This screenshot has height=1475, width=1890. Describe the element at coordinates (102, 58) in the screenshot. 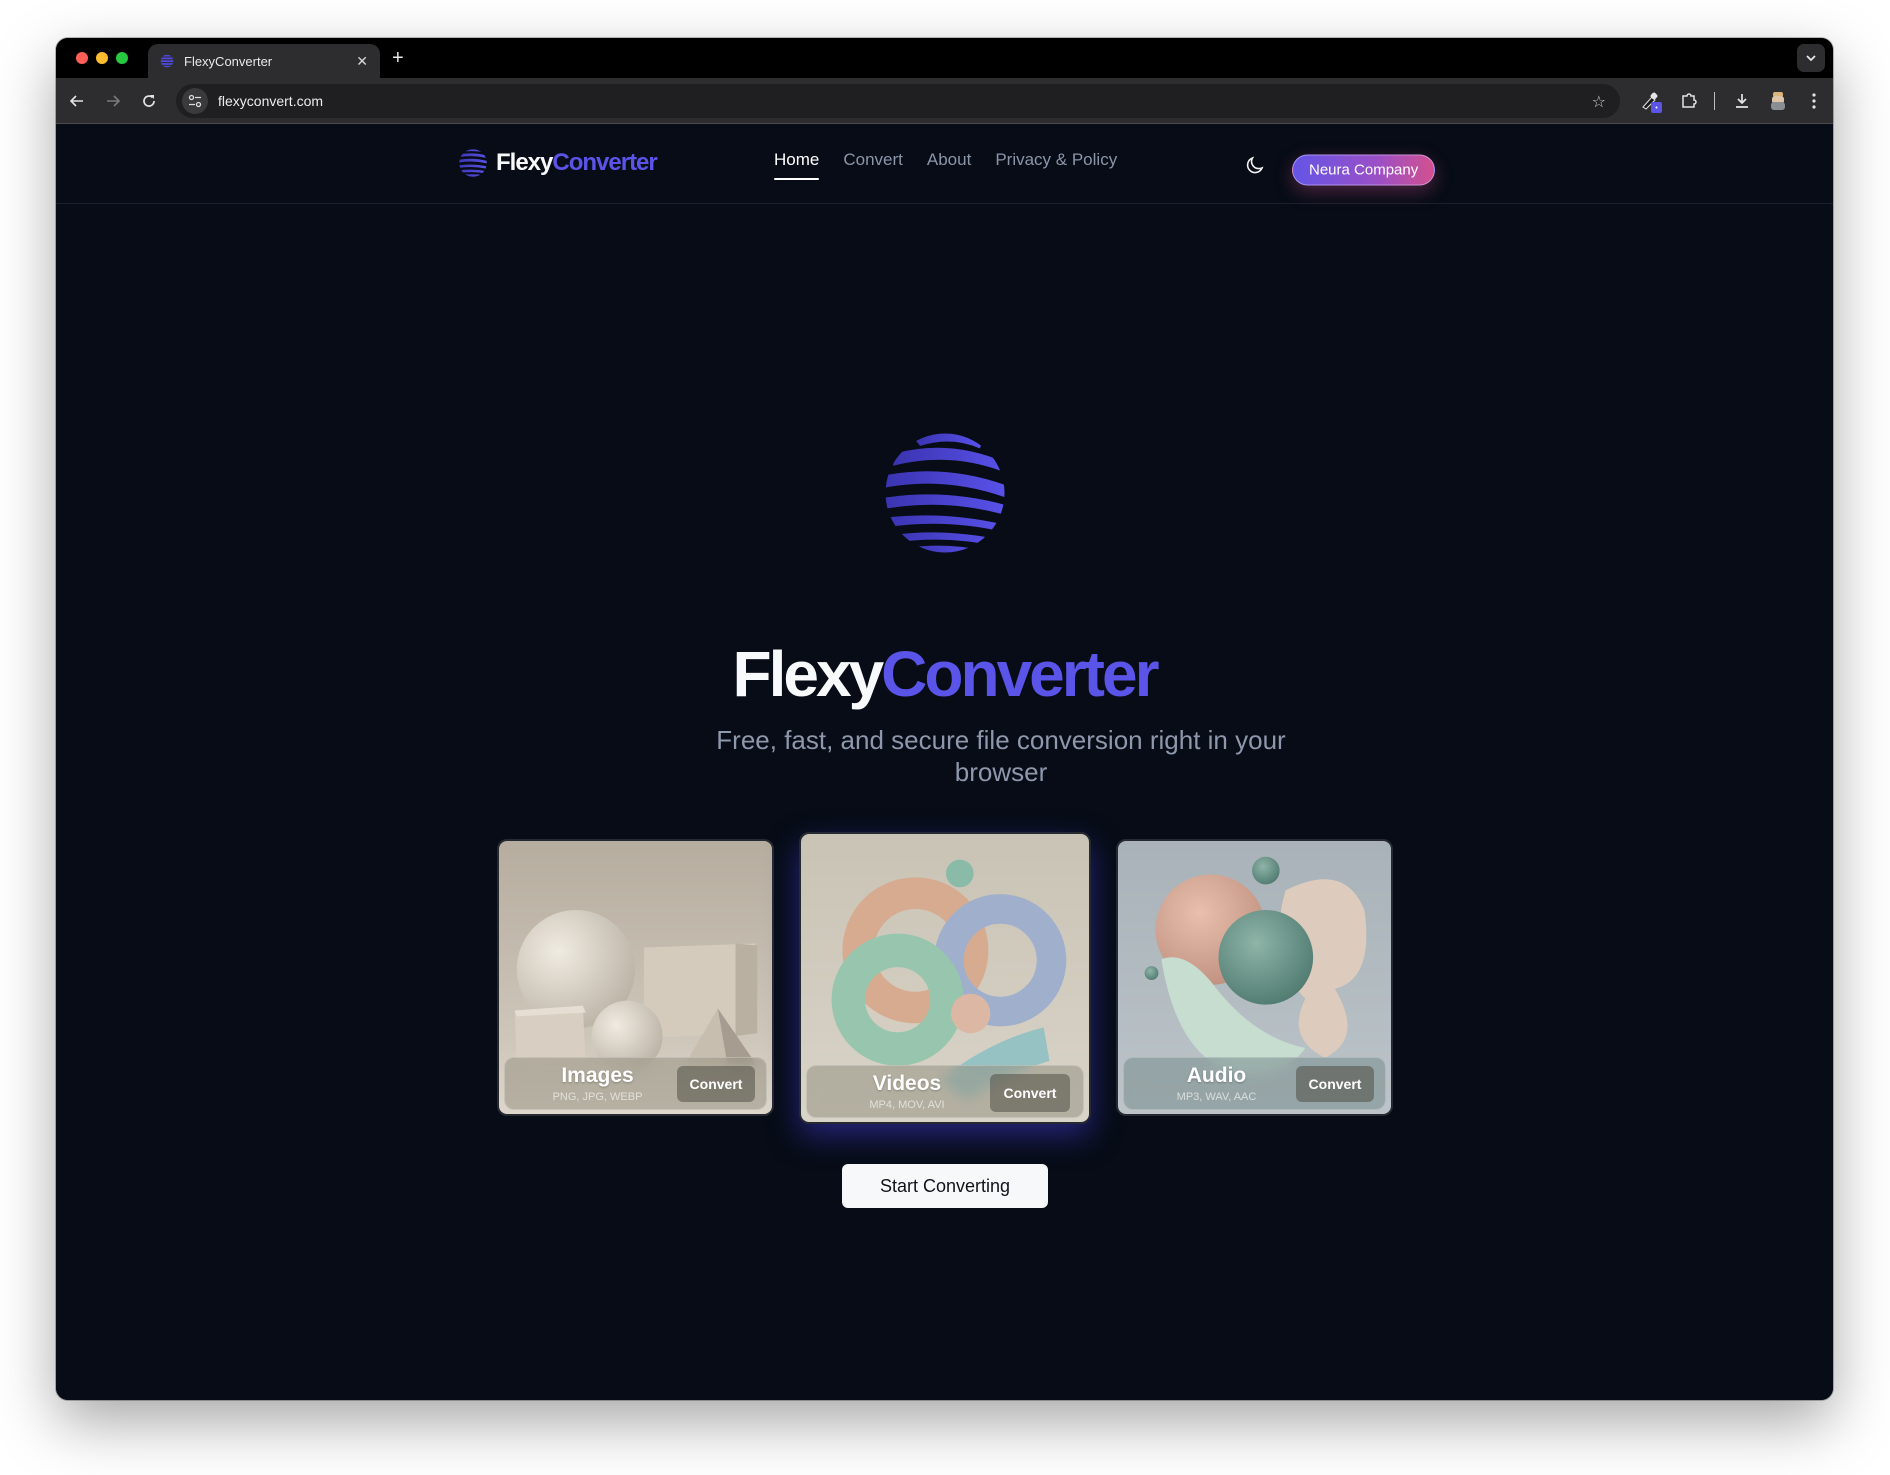

I see `minimize-window-button` at that location.